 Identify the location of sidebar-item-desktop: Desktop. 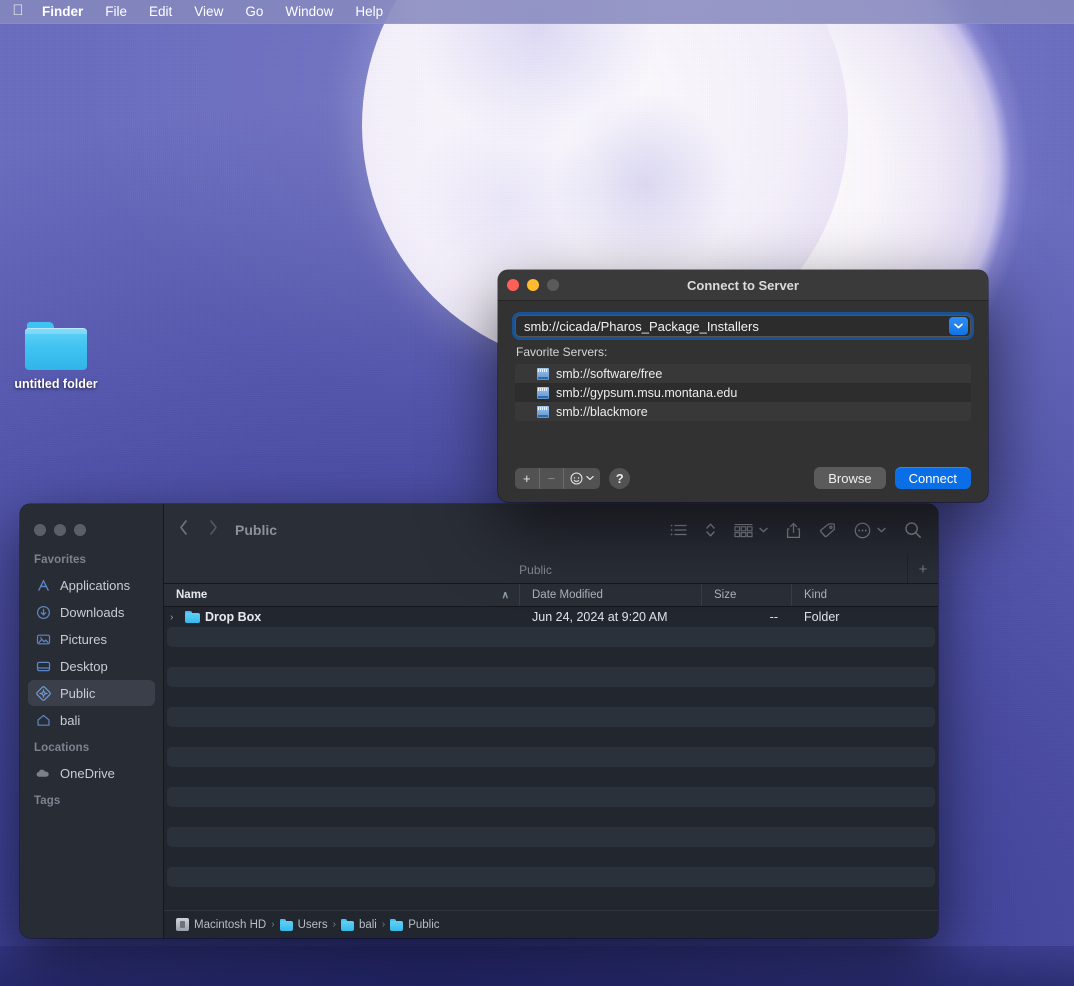
(91, 666).